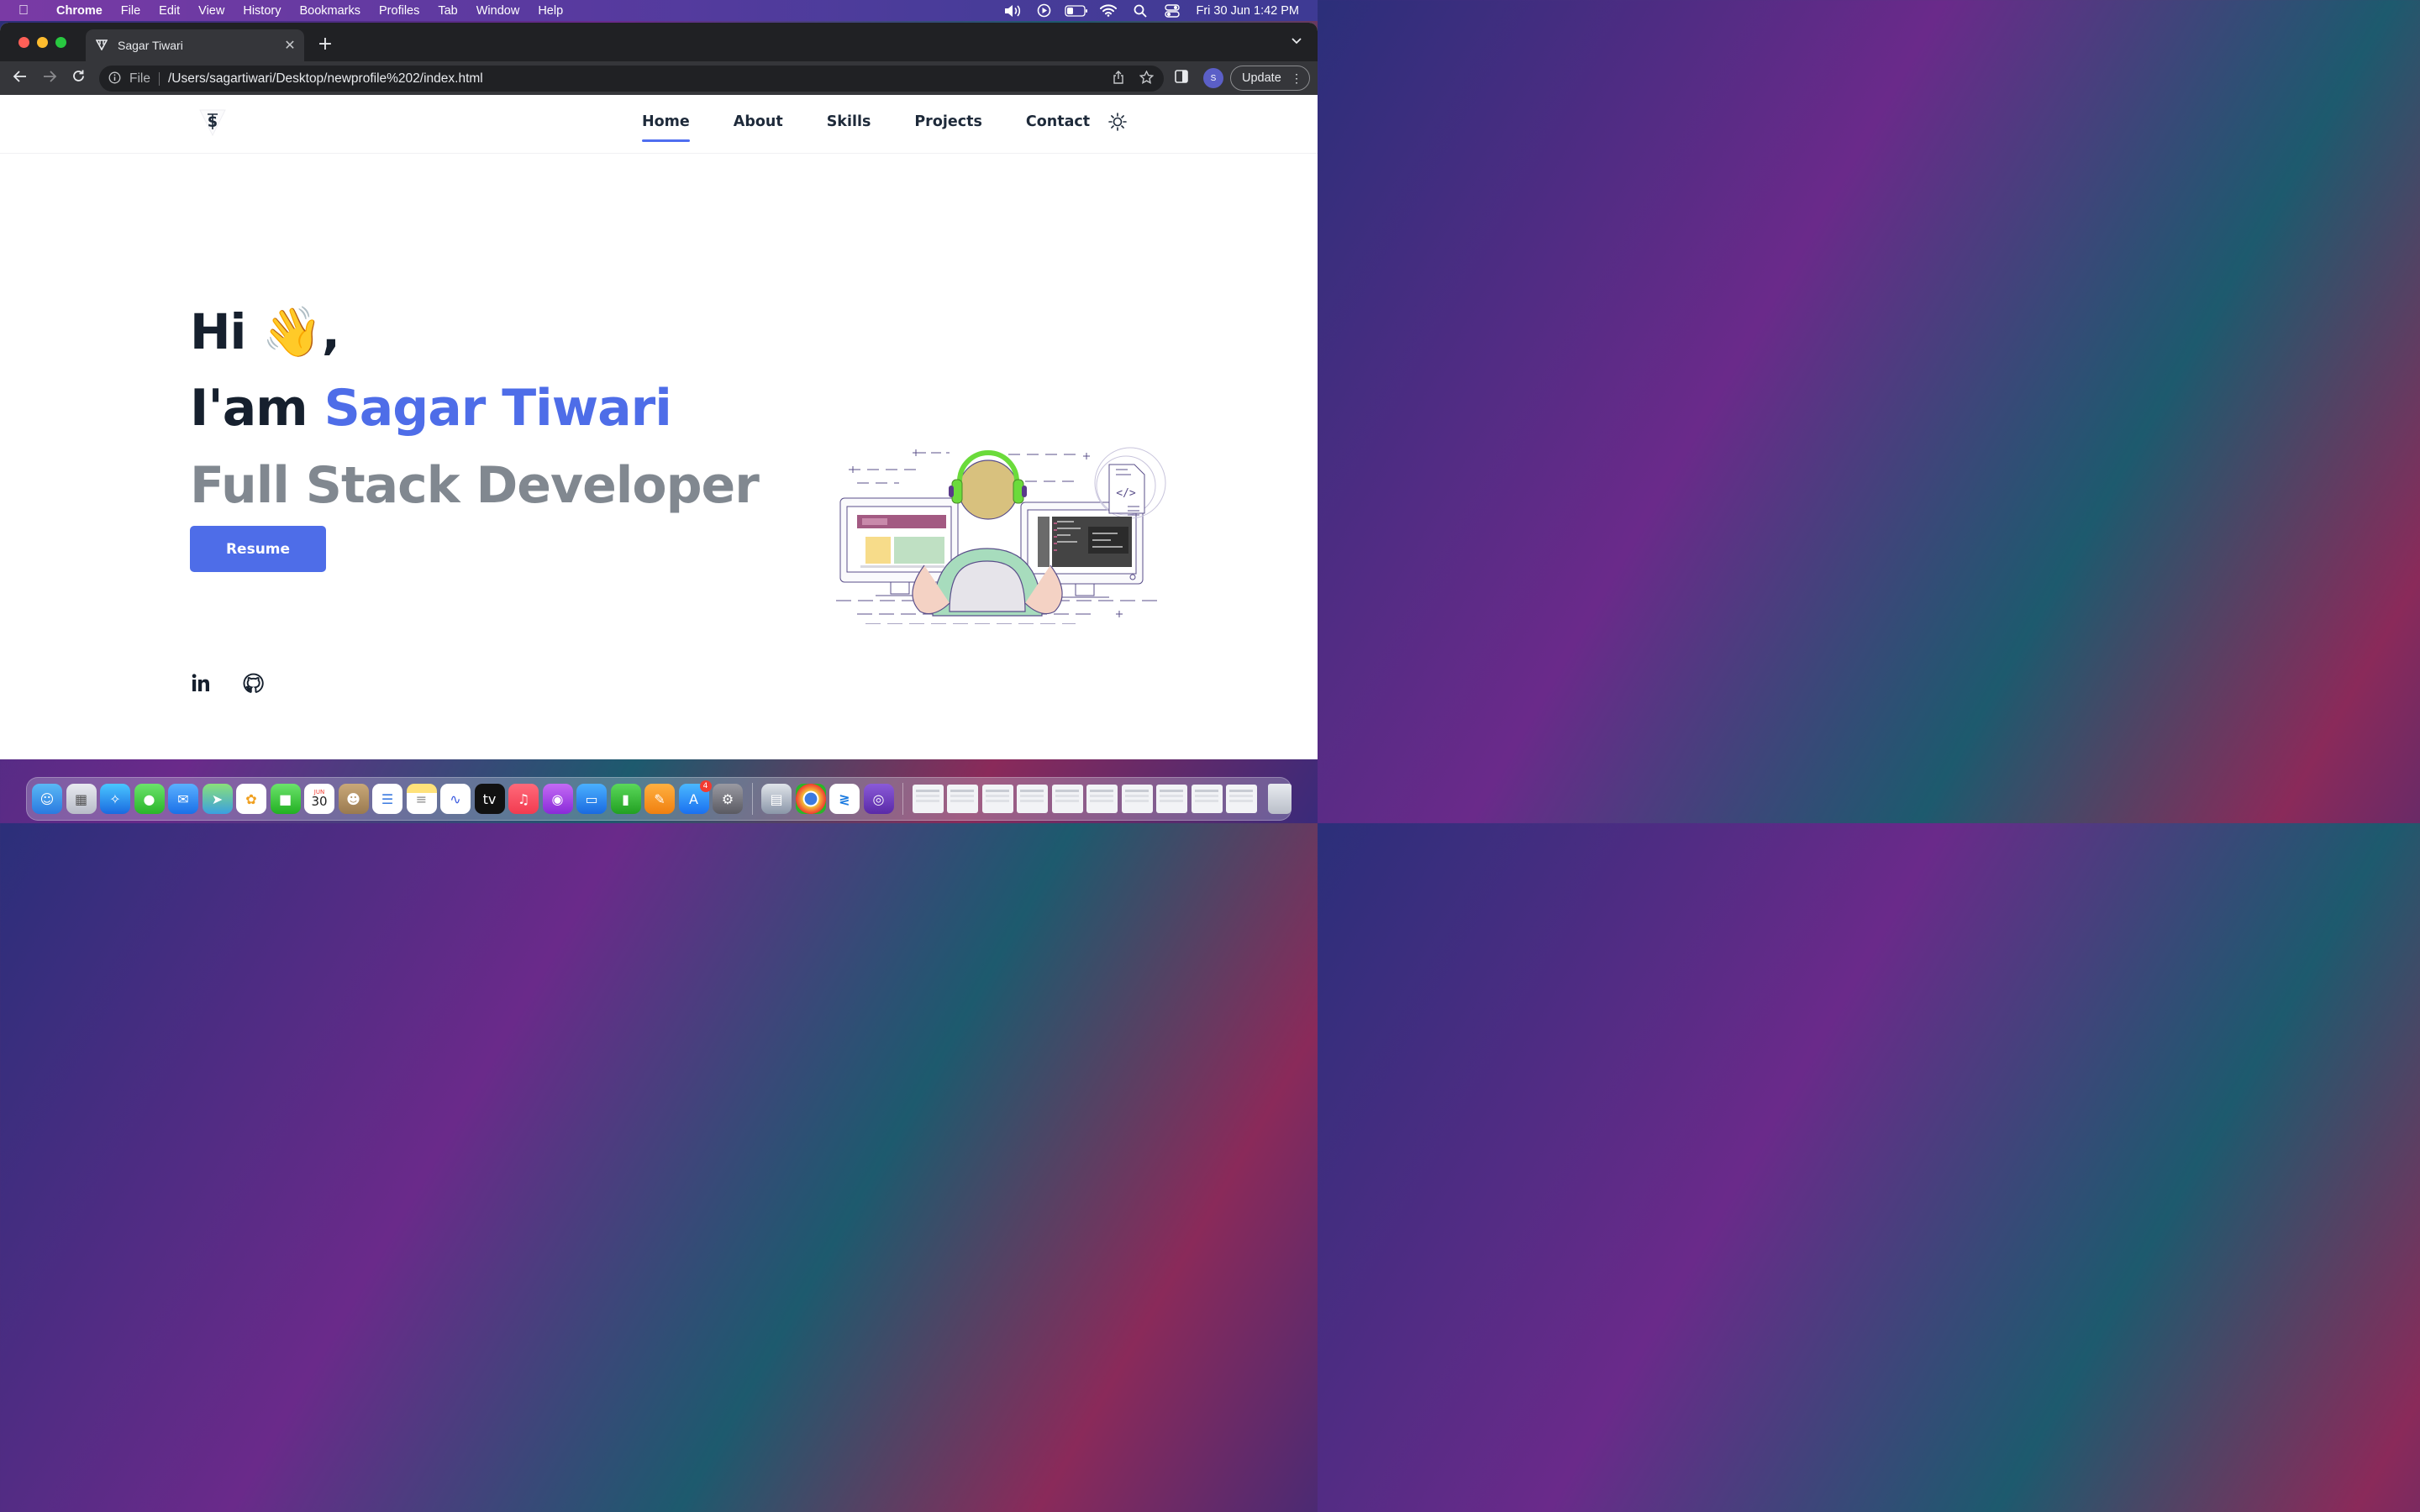 This screenshot has height=1512, width=2420. Describe the element at coordinates (1108, 10) in the screenshot. I see `wifi-icon` at that location.